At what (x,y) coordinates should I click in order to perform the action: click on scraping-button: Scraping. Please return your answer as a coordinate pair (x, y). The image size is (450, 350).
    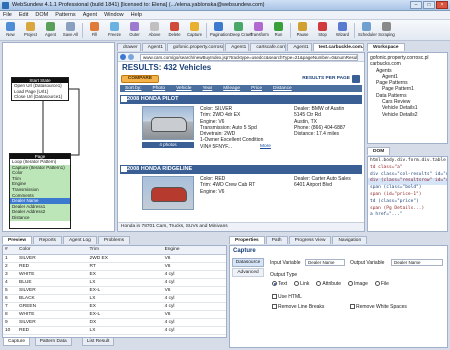
    Looking at the image, I should click on (386, 30).